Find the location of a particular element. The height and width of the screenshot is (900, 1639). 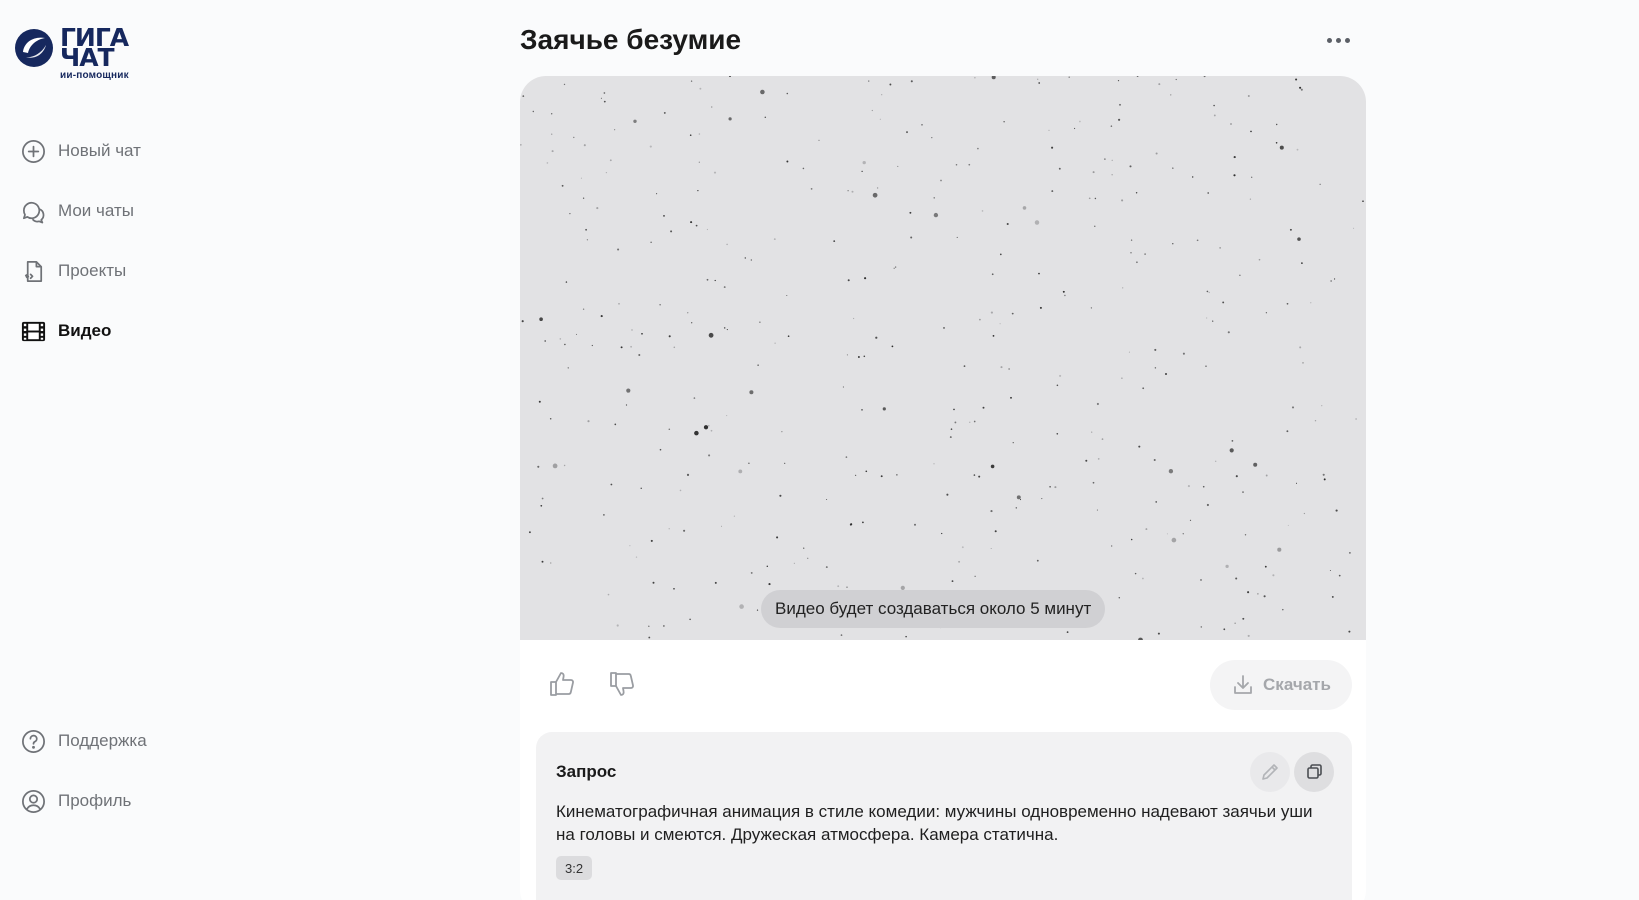

gigachat-logo: ГИГА ЧАТ ии-помощник is located at coordinates (71, 53).